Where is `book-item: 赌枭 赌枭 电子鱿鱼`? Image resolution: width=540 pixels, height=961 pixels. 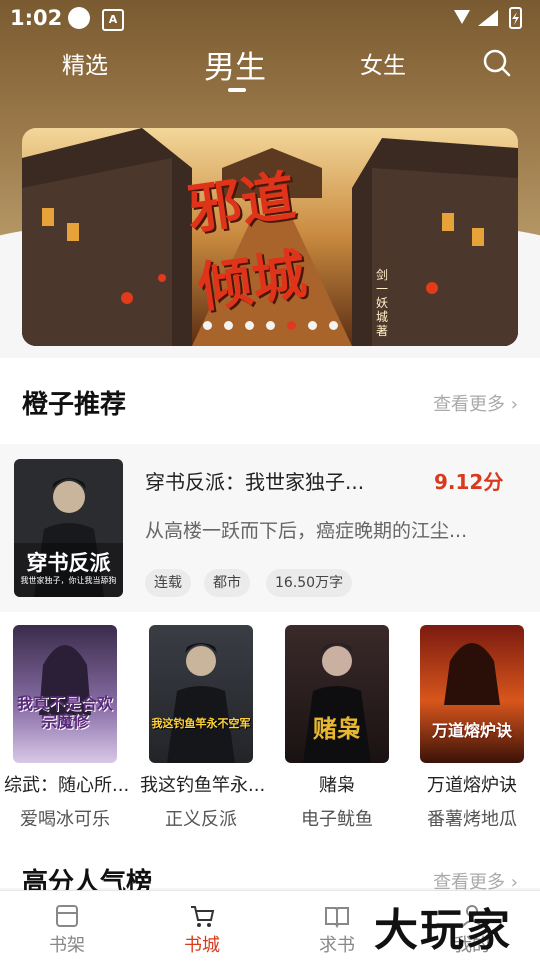 book-item: 赌枭 赌枭 电子鱿鱼 is located at coordinates (337, 728).